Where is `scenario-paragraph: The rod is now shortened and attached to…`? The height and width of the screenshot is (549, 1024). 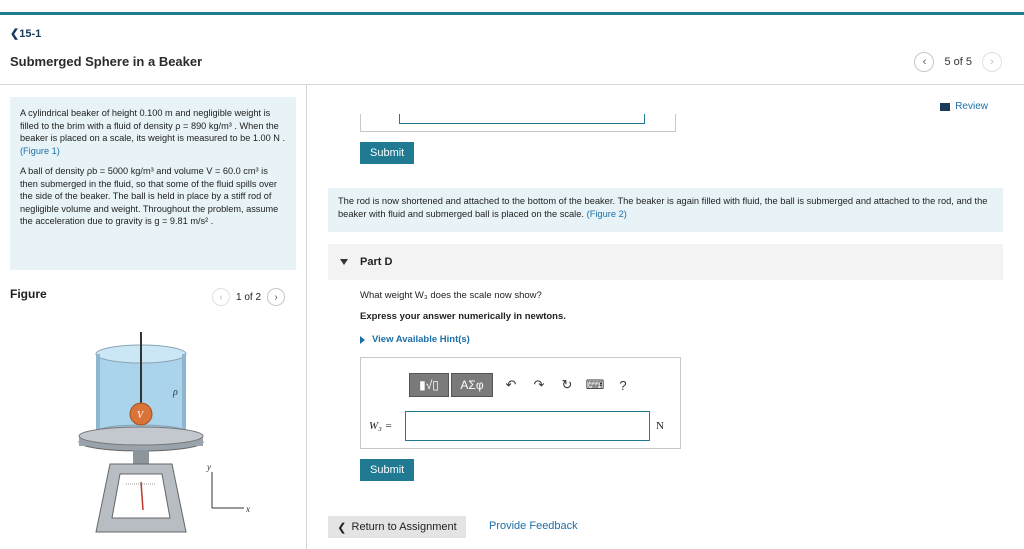 scenario-paragraph: The rod is now shortened and attached to… is located at coordinates (665, 210).